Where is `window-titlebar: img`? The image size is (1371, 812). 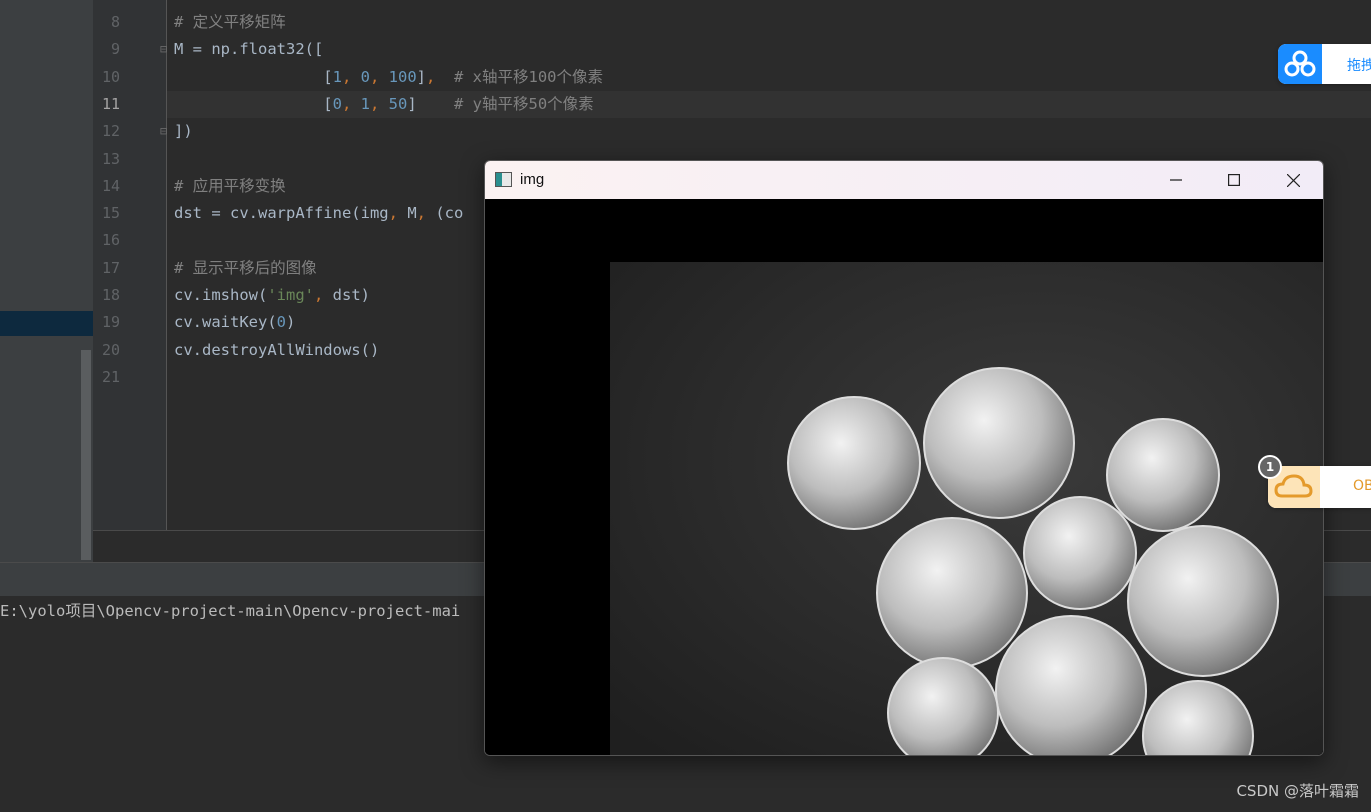
window-titlebar: img is located at coordinates (904, 180).